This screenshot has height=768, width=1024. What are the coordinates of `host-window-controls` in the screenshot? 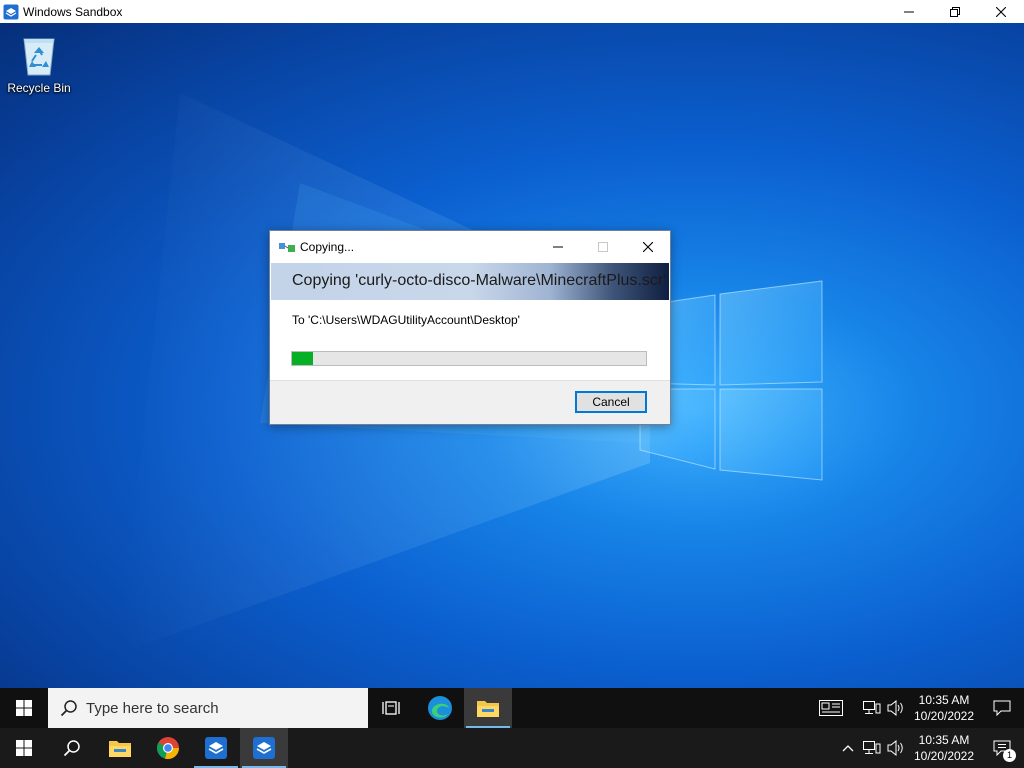 It's located at (955, 11).